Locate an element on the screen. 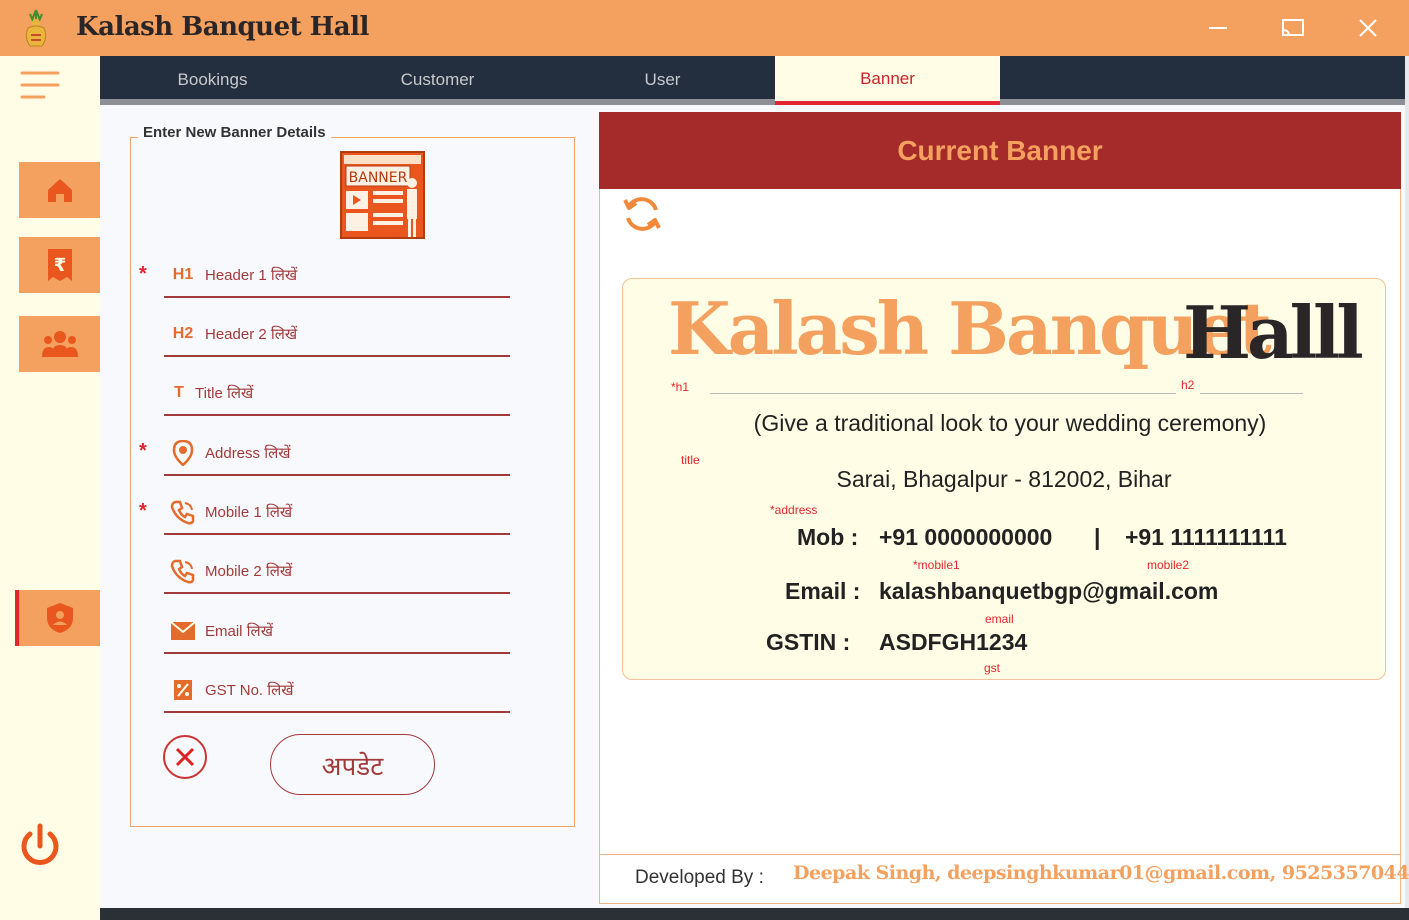 The width and height of the screenshot is (1409, 920). tab-banner: Banner is located at coordinates (887, 81).